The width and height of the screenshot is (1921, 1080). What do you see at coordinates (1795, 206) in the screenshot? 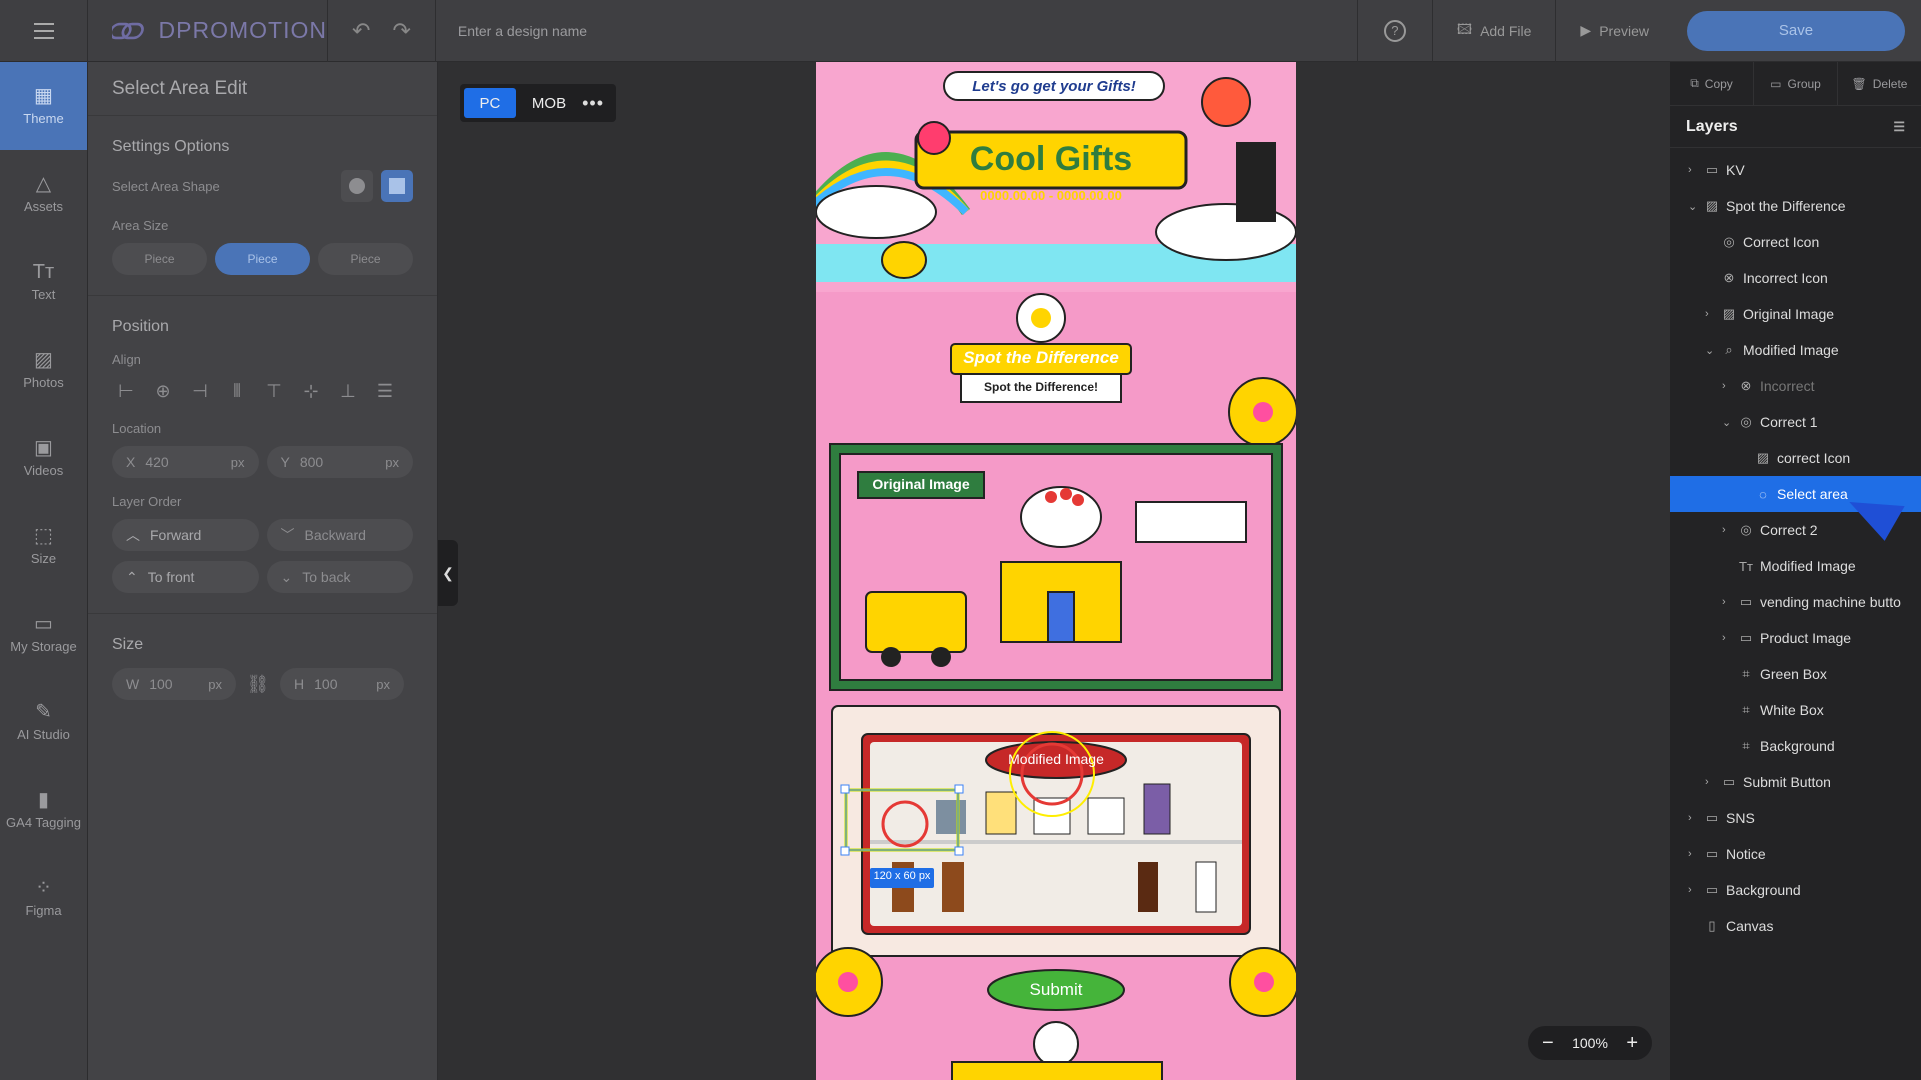
I see `layer-item: ⌄ ▨ Spot the Difference` at bounding box center [1795, 206].